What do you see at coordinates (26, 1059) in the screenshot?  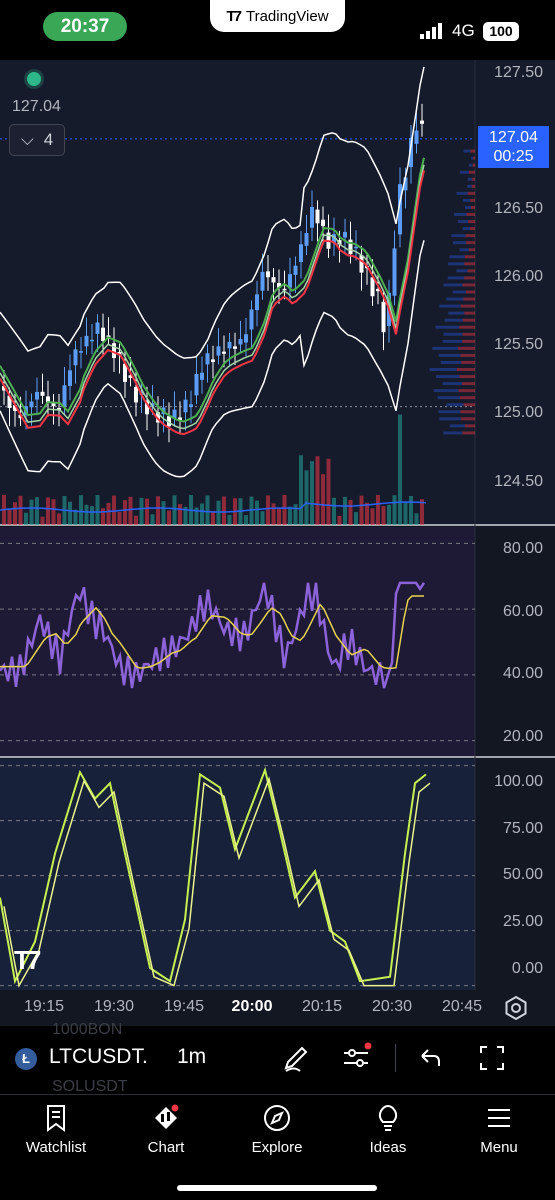 I see `litecoin-icon: Ł` at bounding box center [26, 1059].